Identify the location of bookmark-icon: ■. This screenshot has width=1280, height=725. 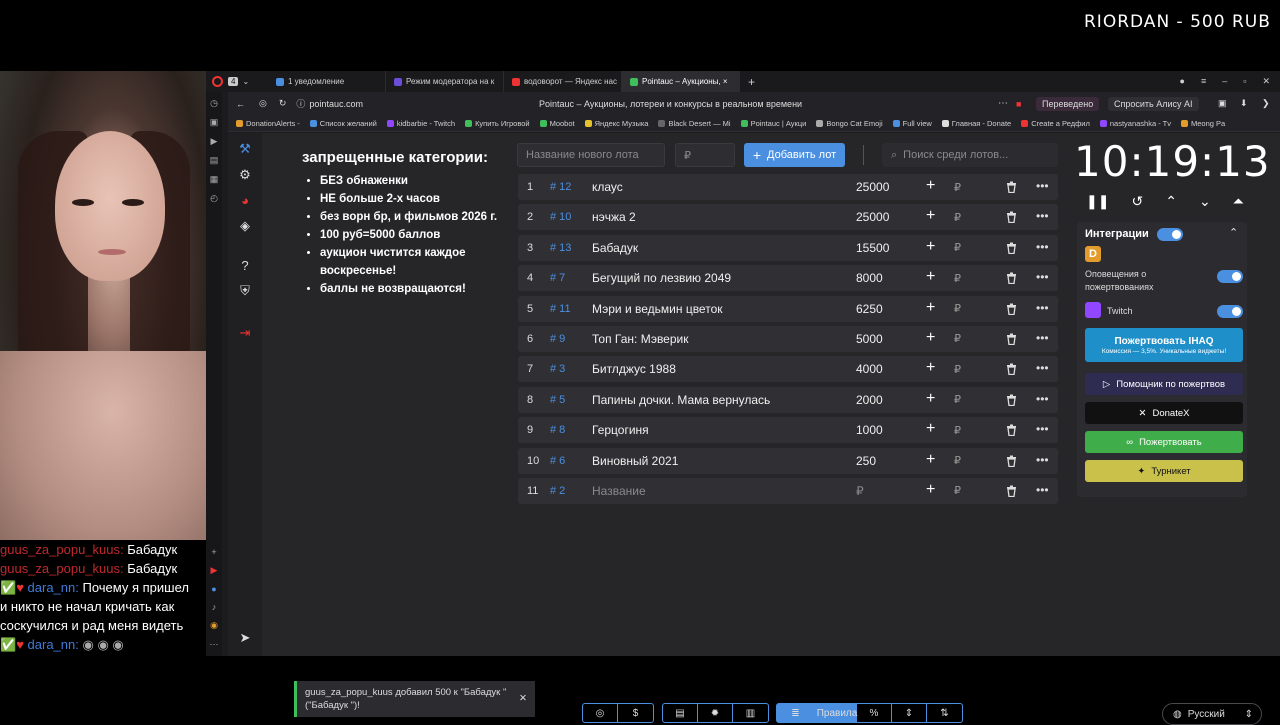
(1018, 104).